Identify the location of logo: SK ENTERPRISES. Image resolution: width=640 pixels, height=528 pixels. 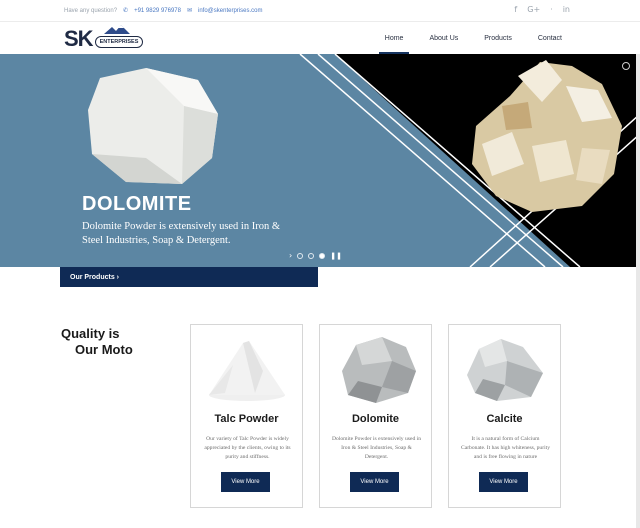
(104, 38).